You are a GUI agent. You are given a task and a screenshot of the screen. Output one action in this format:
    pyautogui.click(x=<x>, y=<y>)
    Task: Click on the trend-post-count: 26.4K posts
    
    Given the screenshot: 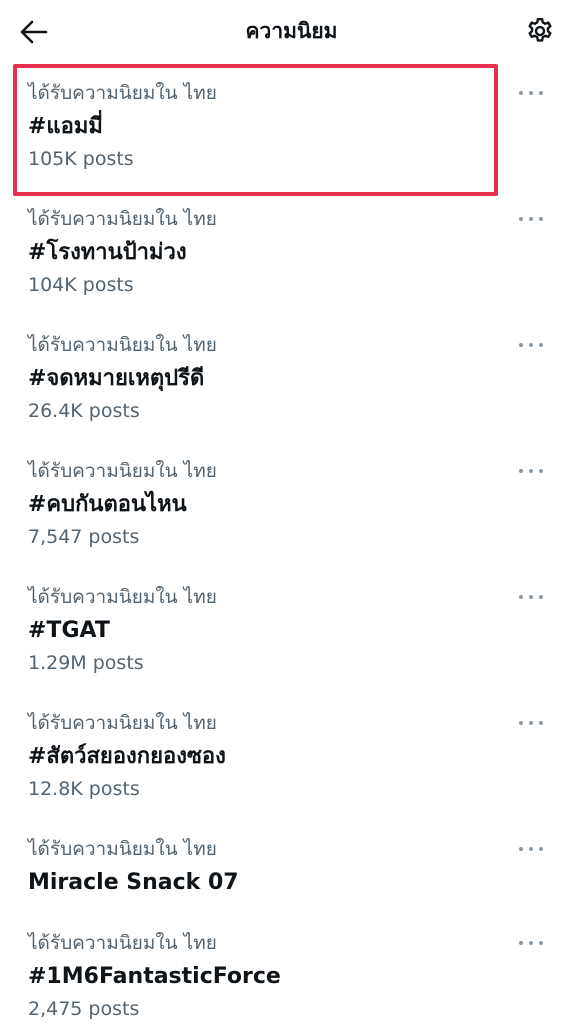 What is the action you would take?
    pyautogui.click(x=84, y=411)
    